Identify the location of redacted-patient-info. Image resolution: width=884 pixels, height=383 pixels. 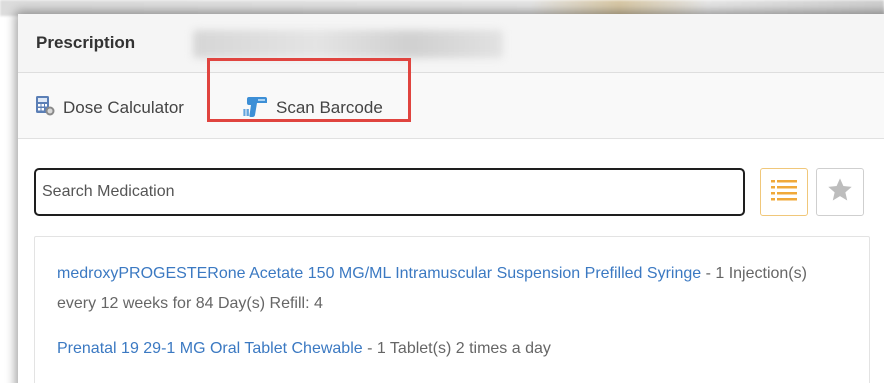
(348, 44).